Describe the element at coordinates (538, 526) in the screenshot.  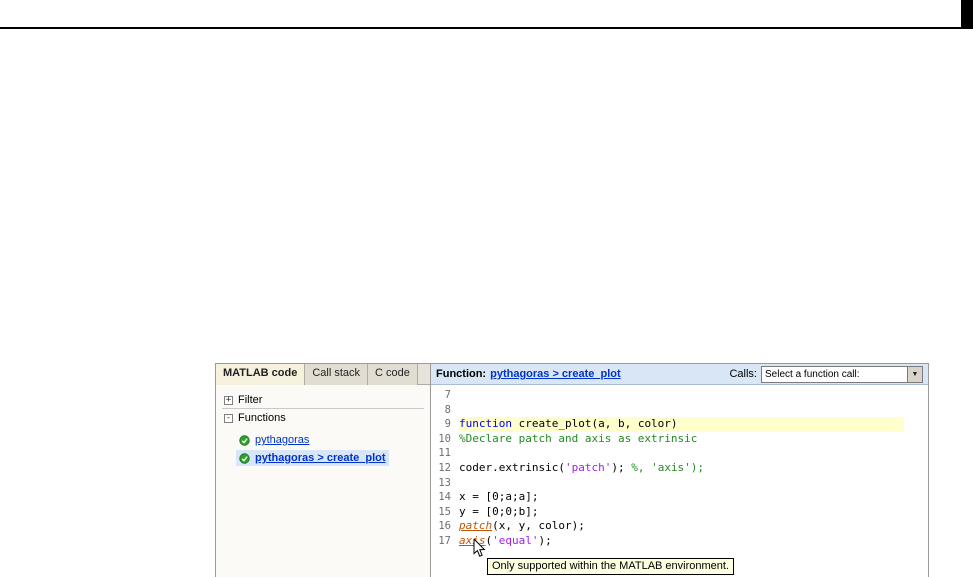
I see `code-segment: (x, y, color);` at that location.